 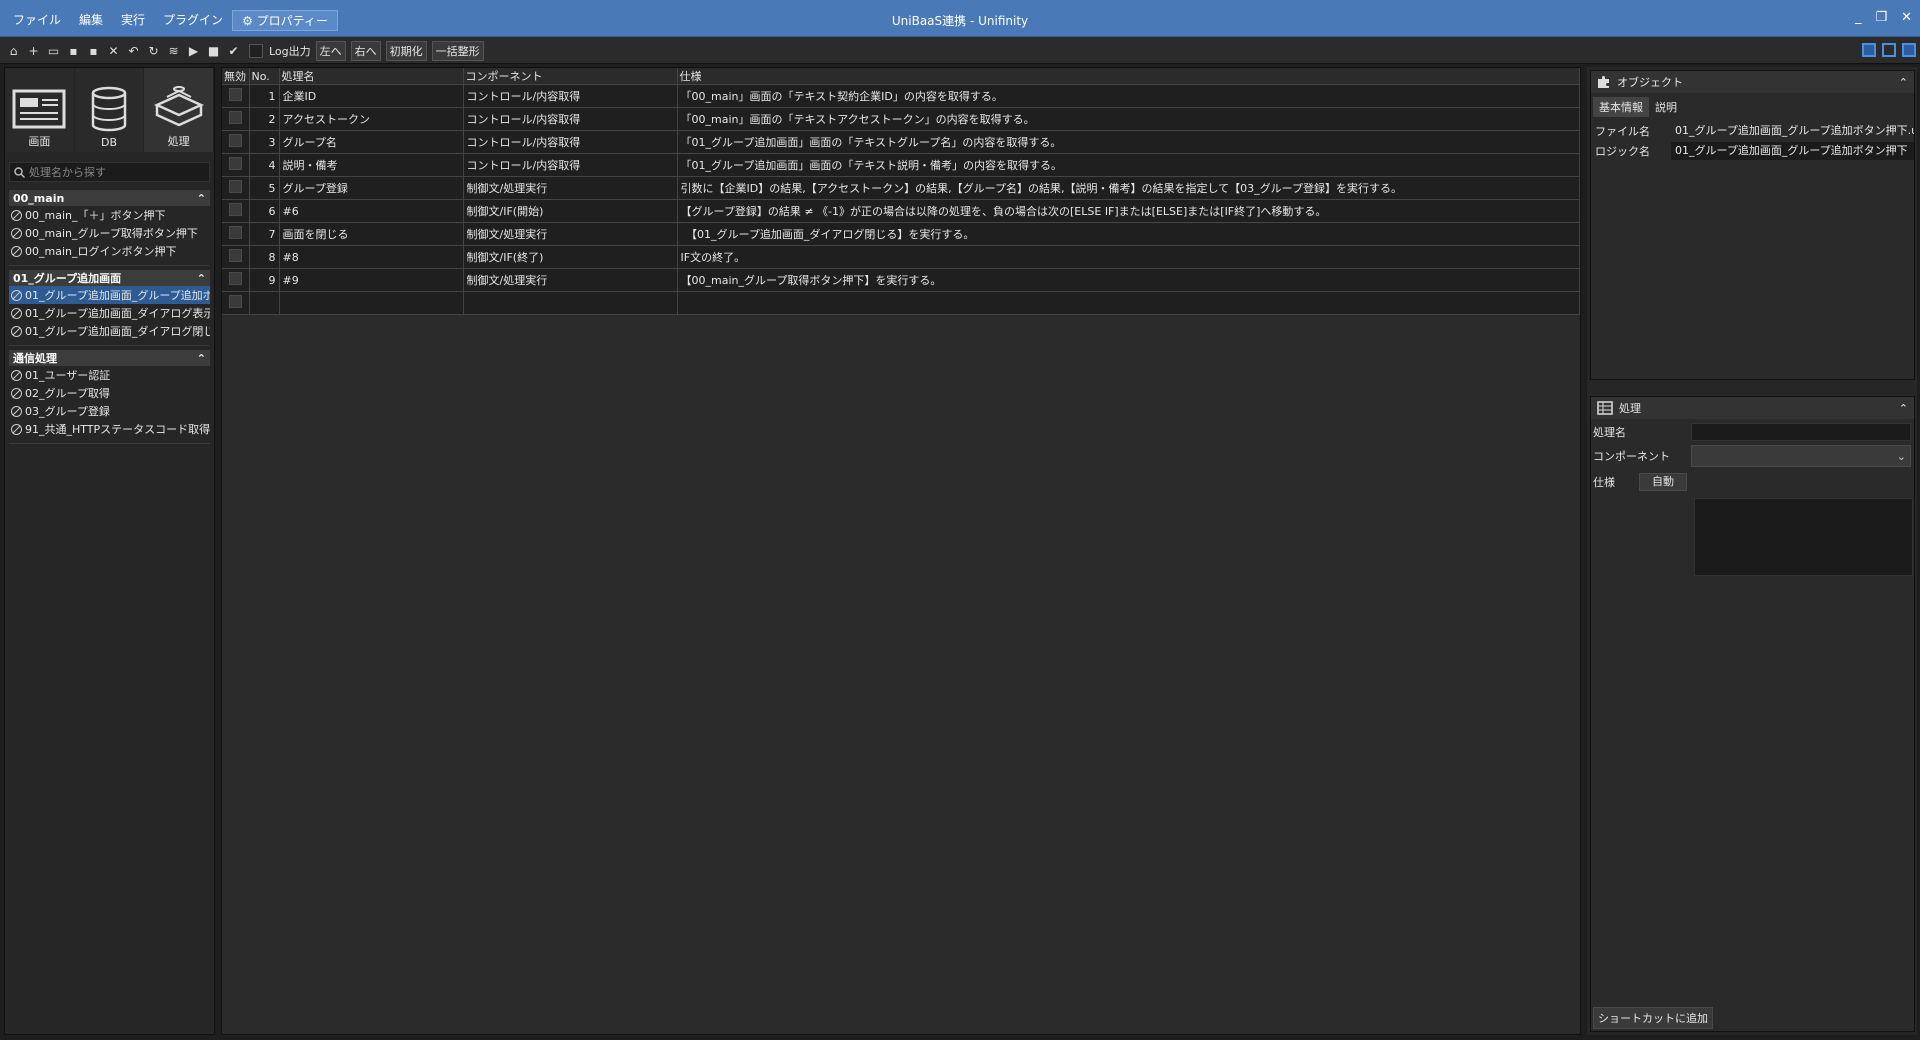 What do you see at coordinates (1869, 50) in the screenshot?
I see `layout-left-icon` at bounding box center [1869, 50].